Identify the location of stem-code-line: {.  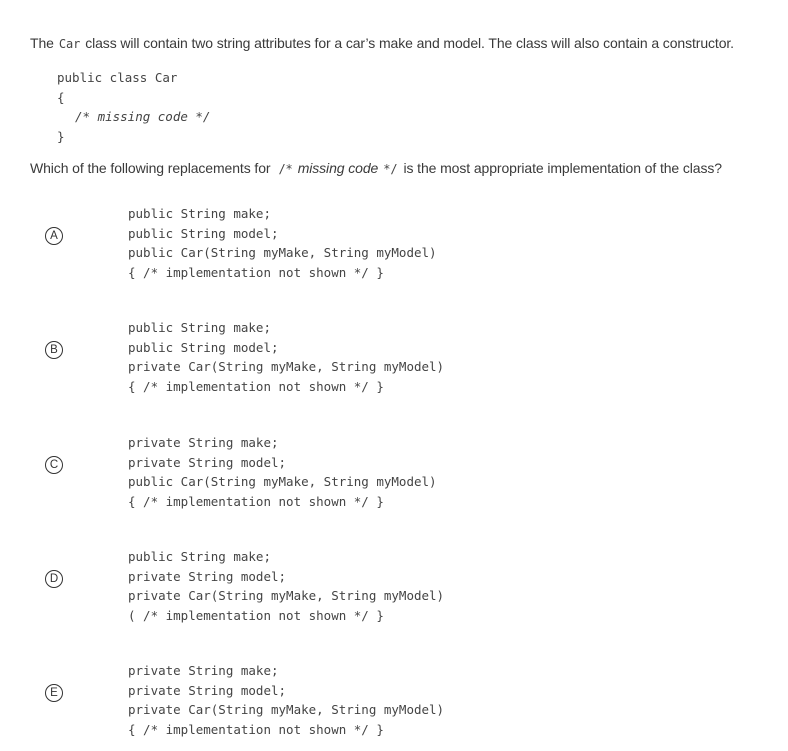
(61, 97).